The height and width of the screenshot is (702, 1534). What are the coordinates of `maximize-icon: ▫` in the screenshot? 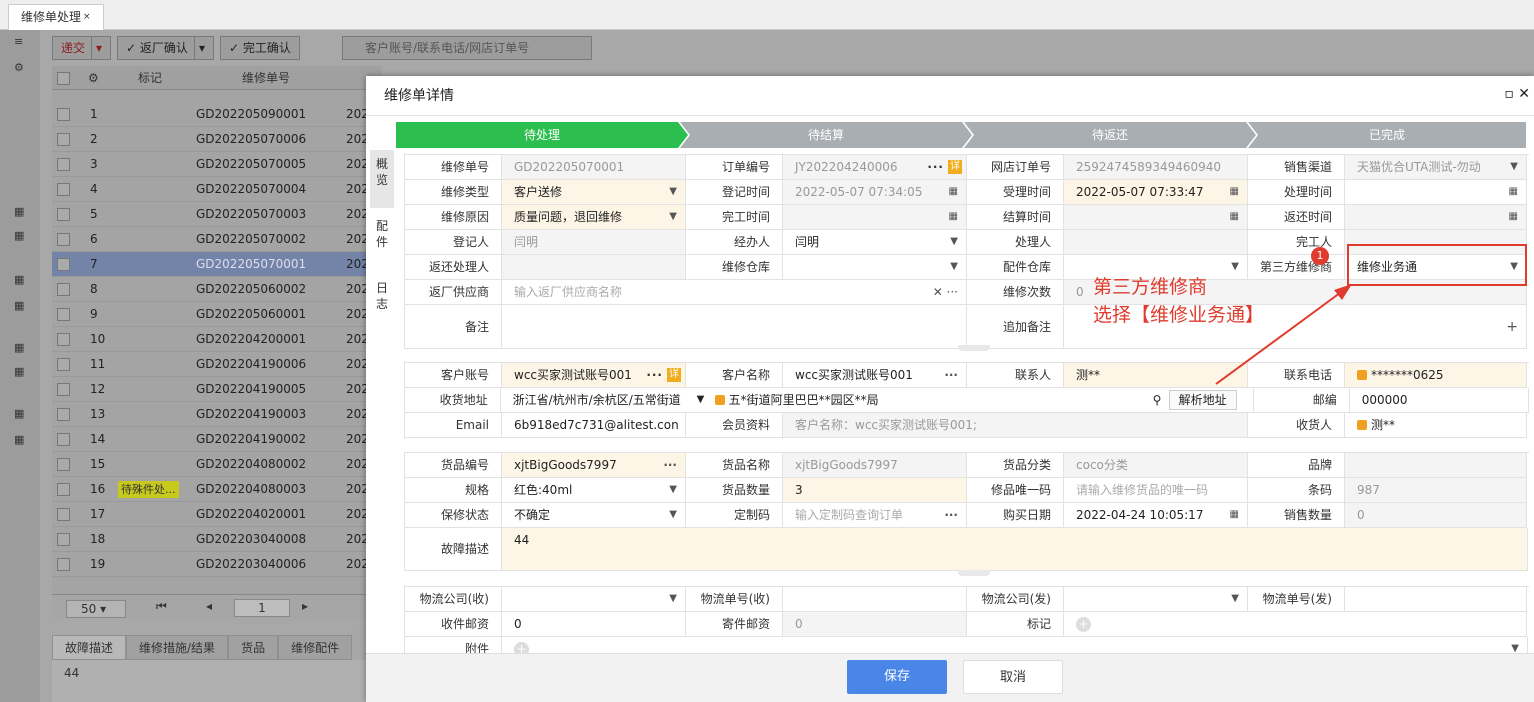 It's located at (1509, 94).